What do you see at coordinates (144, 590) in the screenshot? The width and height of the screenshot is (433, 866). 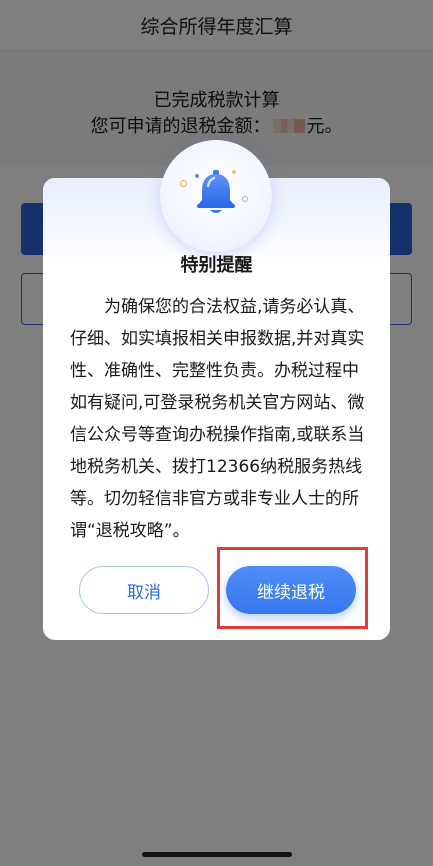 I see `cancel-button: 取消` at bounding box center [144, 590].